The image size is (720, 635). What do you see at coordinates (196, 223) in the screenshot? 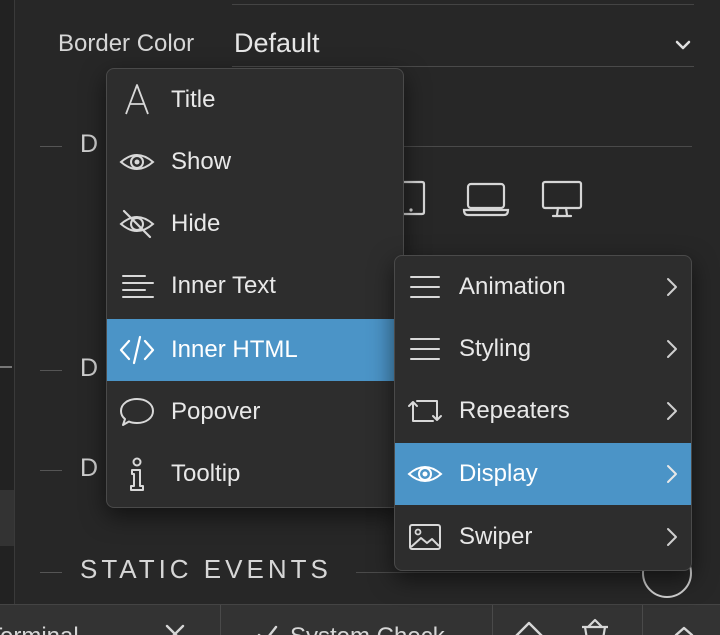
I see `menu-item-label: Hide` at bounding box center [196, 223].